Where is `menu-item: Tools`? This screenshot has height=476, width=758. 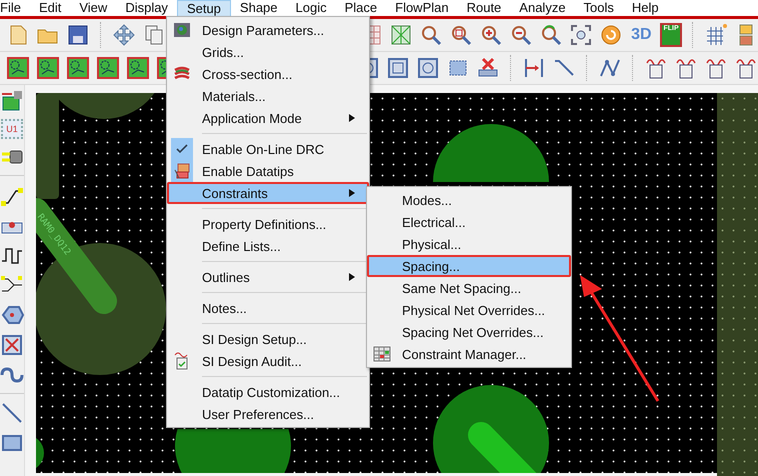 menu-item: Tools is located at coordinates (598, 8).